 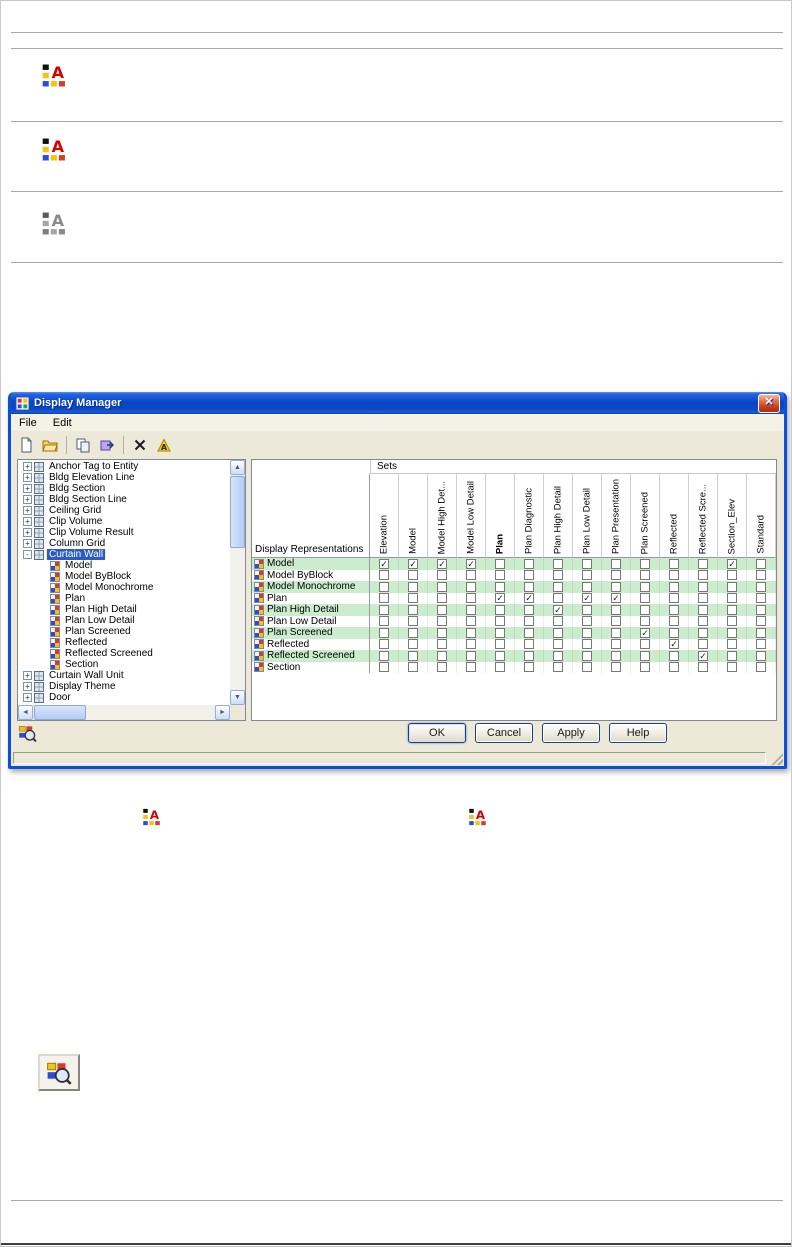 I want to click on set-cell-reflected-screened-plan-screened, so click(x=645, y=656).